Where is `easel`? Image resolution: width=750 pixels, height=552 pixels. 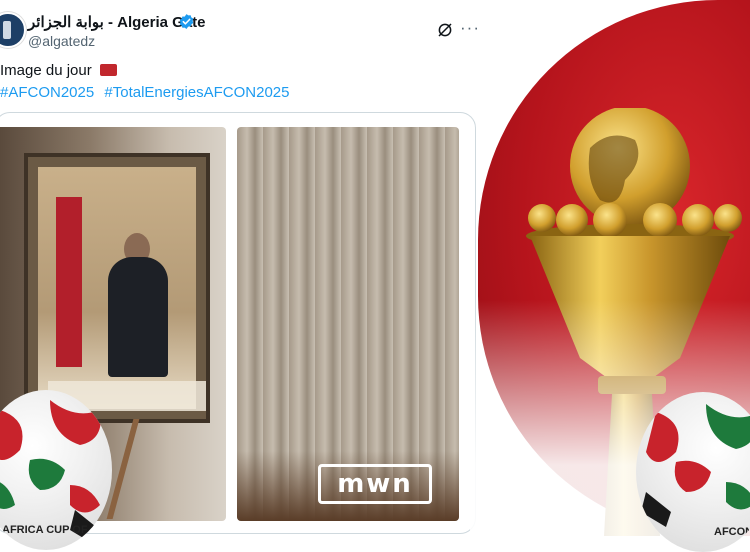
easel is located at coordinates (163, 469).